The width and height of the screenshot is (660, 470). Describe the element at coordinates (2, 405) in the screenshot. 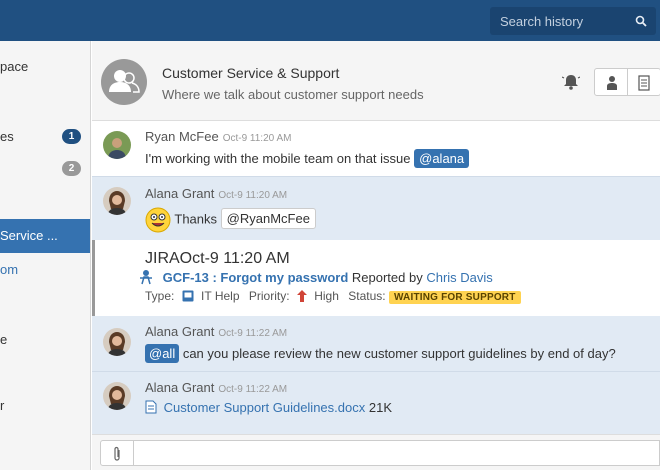

I see `sidebar-item-label: r` at that location.